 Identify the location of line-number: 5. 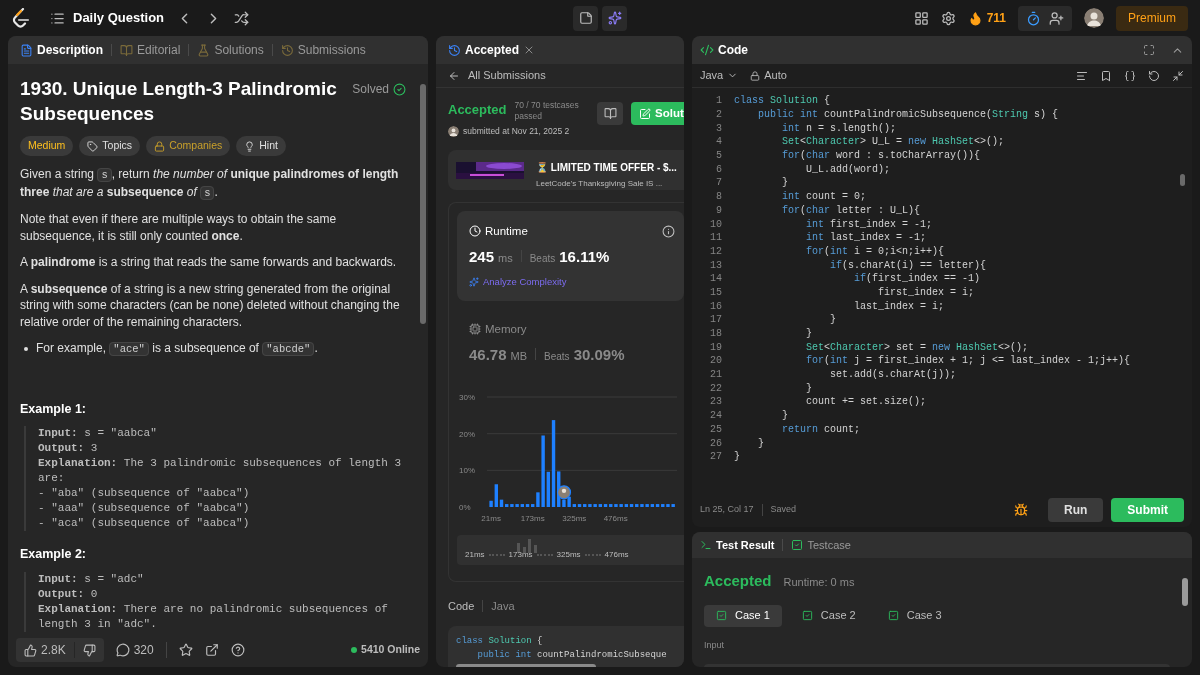
(718, 156).